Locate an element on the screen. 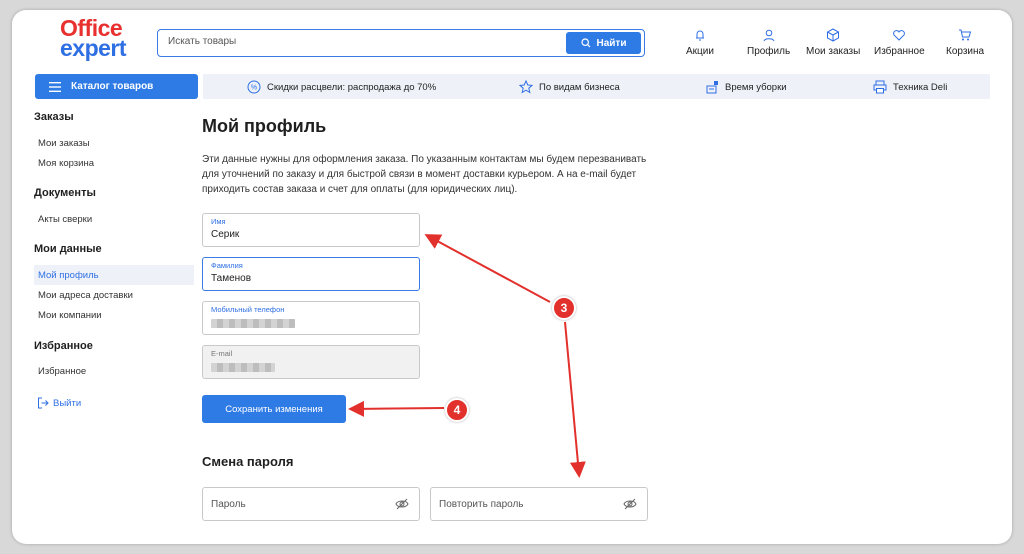 The width and height of the screenshot is (1024, 554). arrow-to-save-button is located at coordinates (396, 408).